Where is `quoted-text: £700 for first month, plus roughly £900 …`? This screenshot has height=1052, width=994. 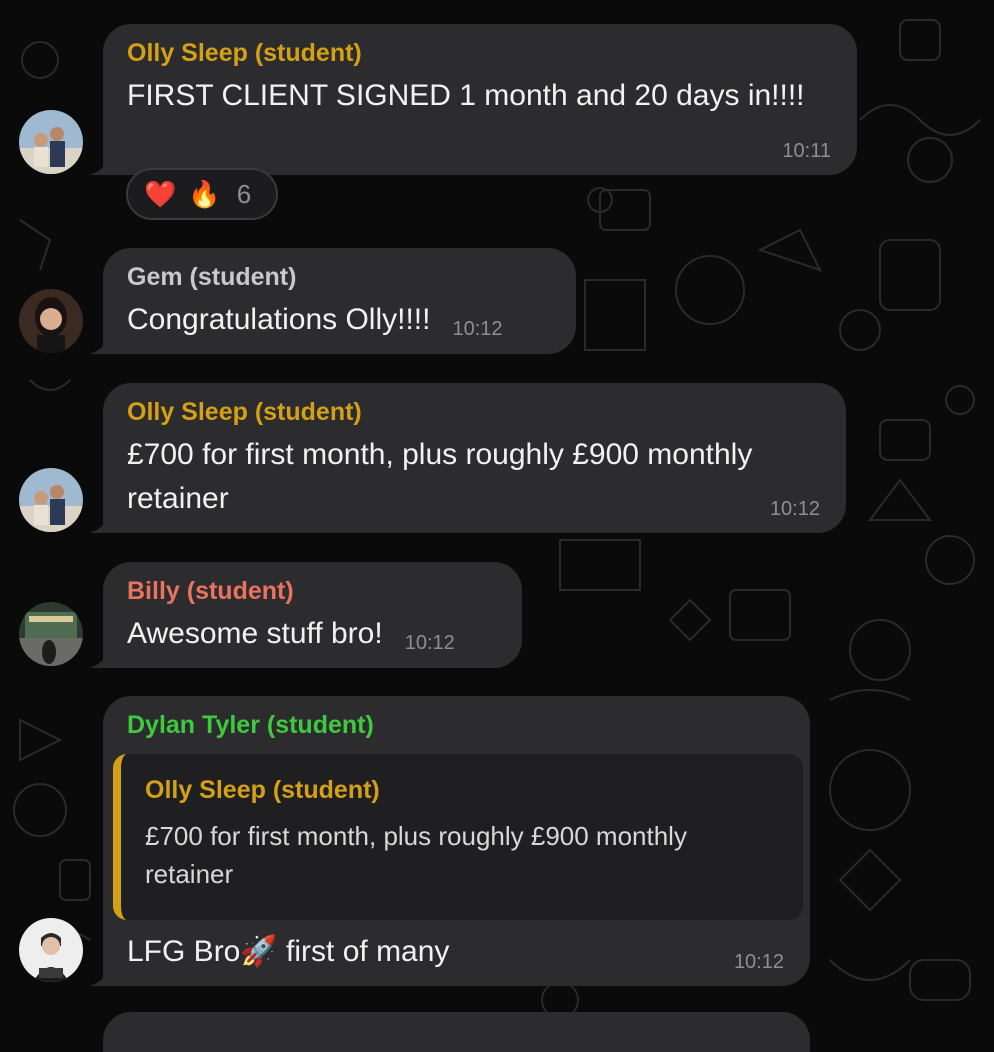
quoted-text: £700 for first month, plus roughly £900 … is located at coordinates (416, 855).